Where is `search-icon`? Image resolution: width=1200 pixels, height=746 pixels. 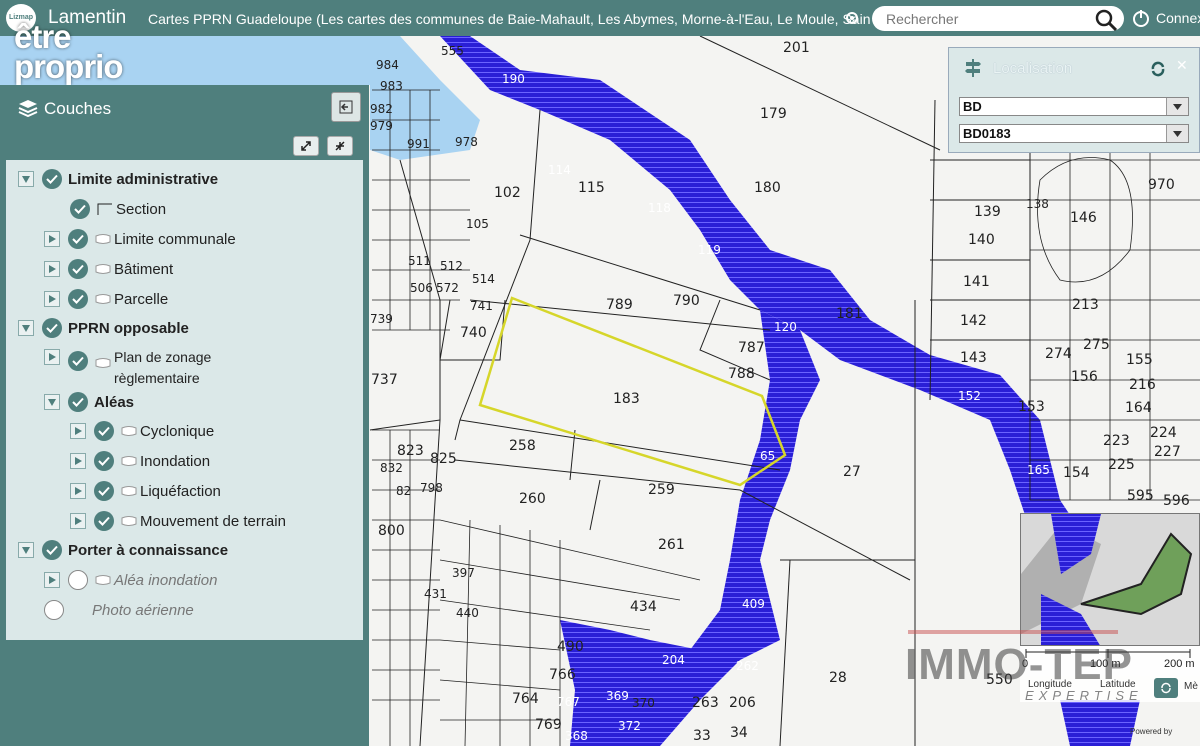
search-icon is located at coordinates (1106, 22).